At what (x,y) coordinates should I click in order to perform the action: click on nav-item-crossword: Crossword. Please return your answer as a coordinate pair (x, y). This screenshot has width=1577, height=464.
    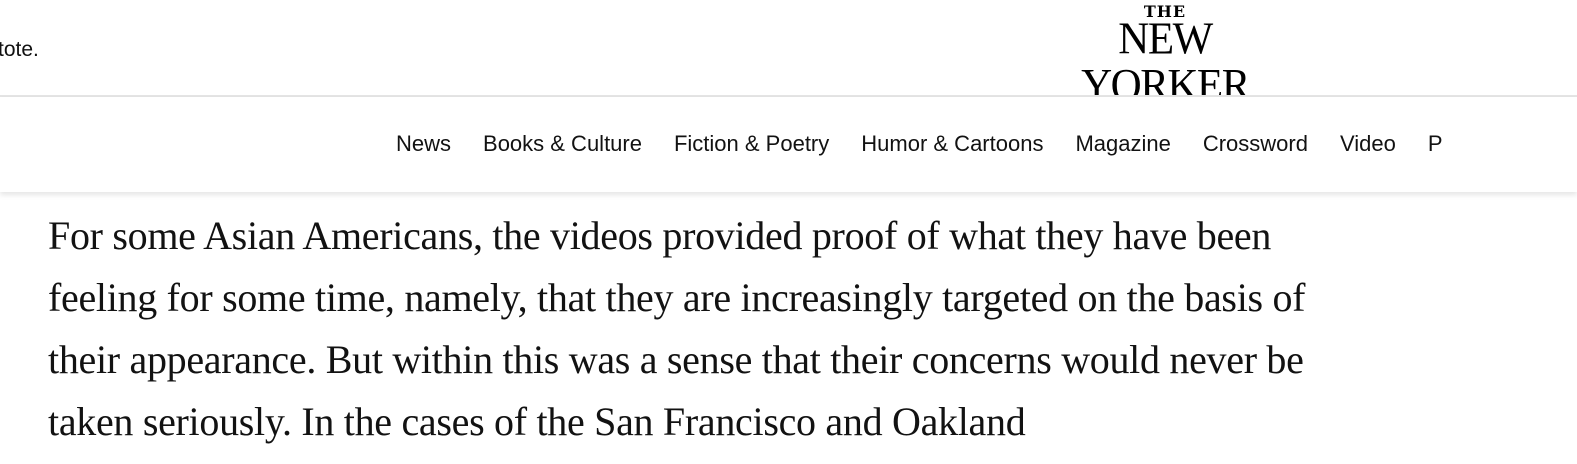
    Looking at the image, I should click on (1255, 144).